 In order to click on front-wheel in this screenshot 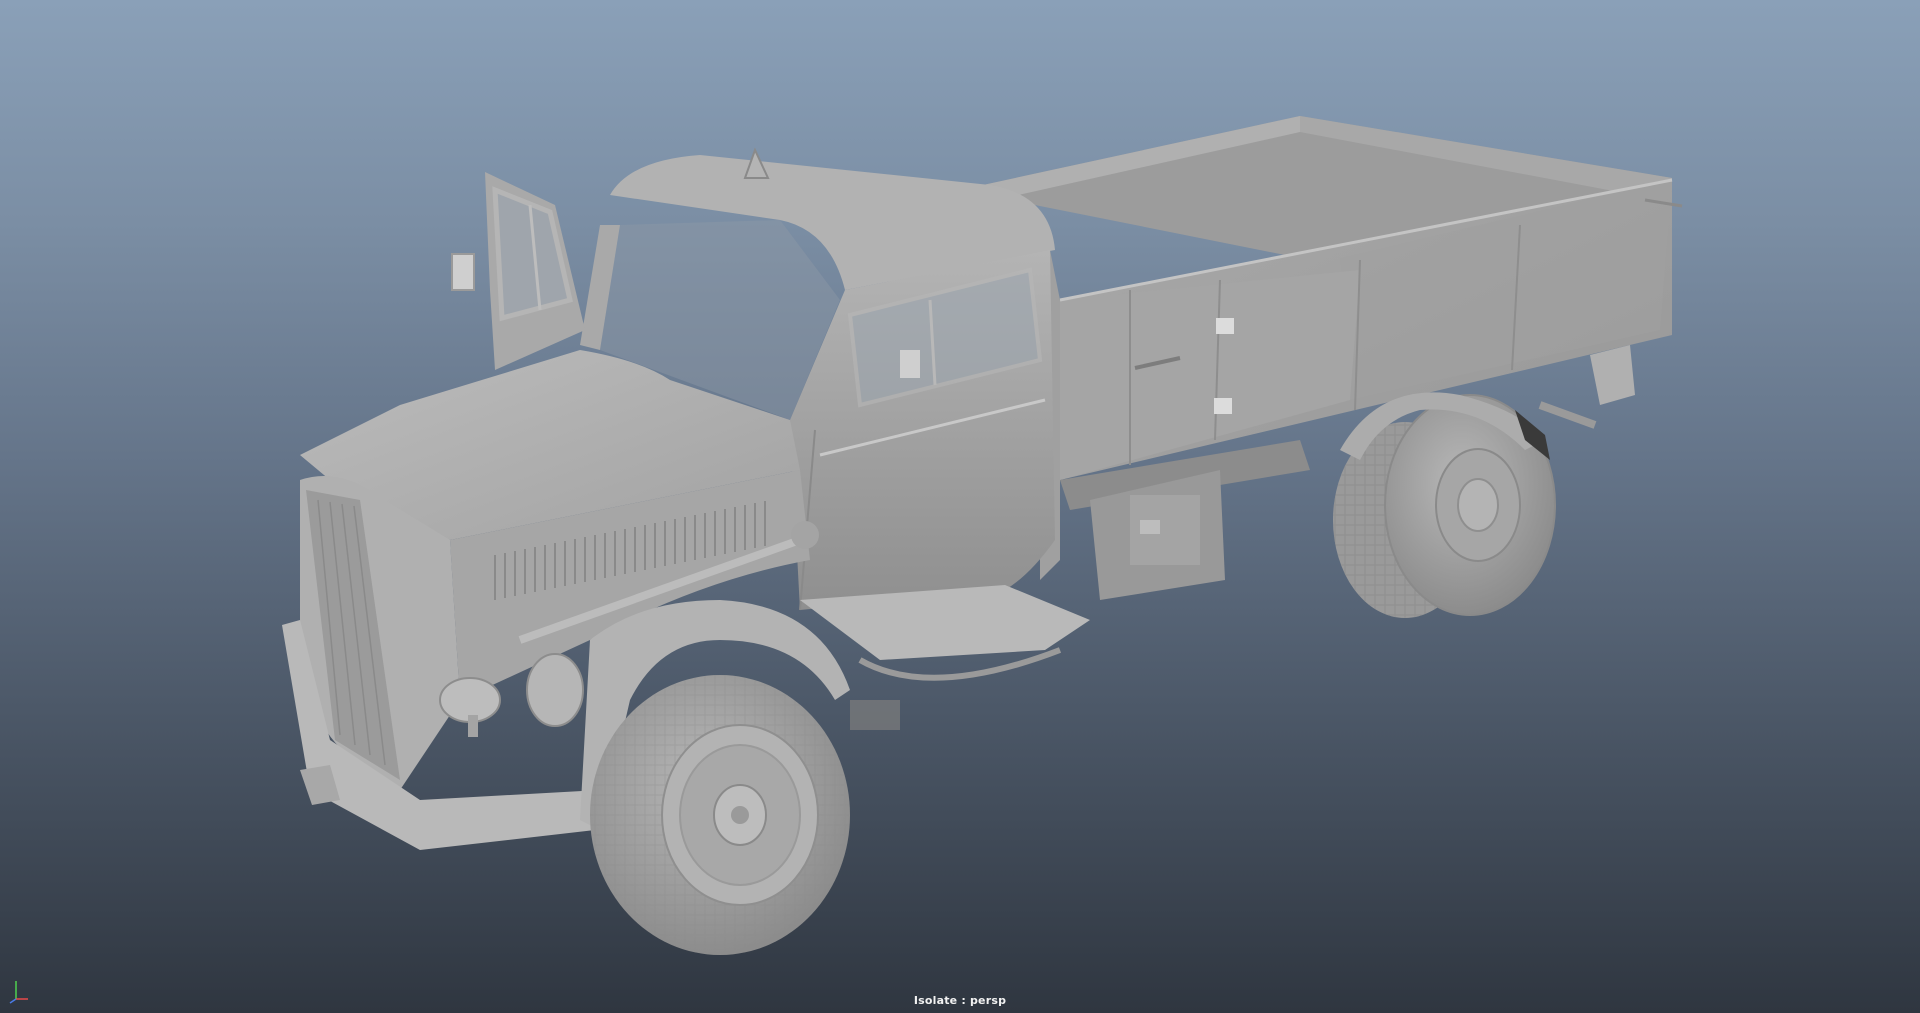, I will do `click(740, 777)`.